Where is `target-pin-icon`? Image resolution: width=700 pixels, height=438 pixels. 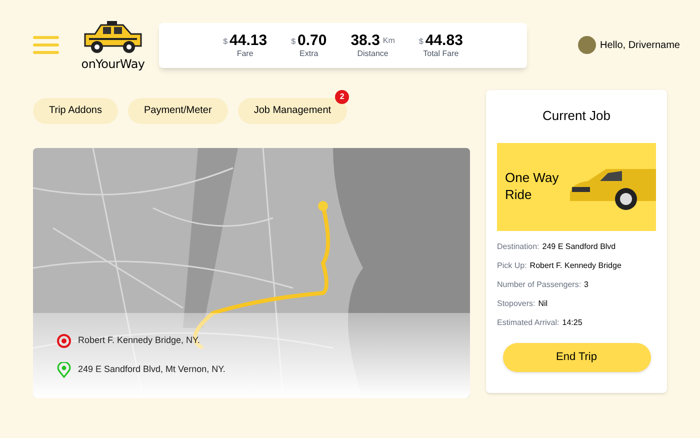 target-pin-icon is located at coordinates (64, 341).